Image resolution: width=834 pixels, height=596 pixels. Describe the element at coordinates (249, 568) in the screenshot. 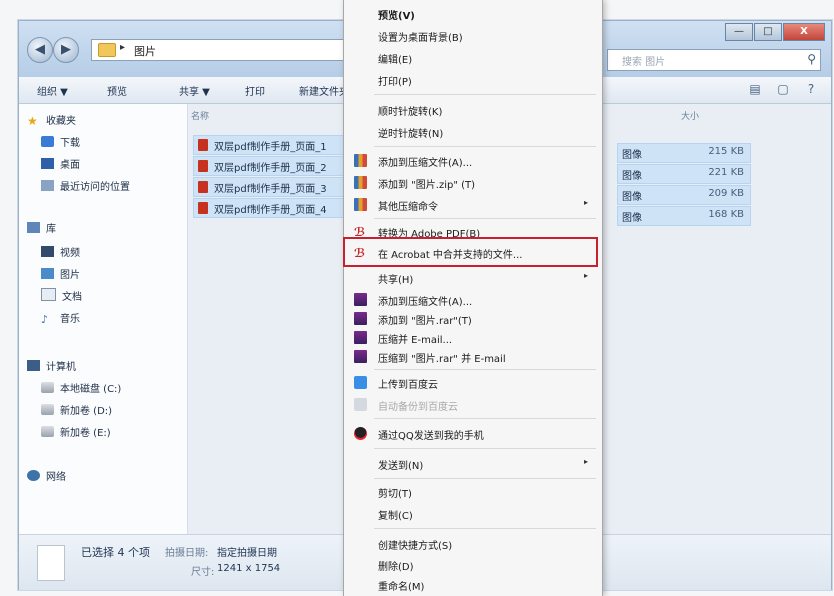

I see `dimensions-value: 1241 x 1754` at that location.